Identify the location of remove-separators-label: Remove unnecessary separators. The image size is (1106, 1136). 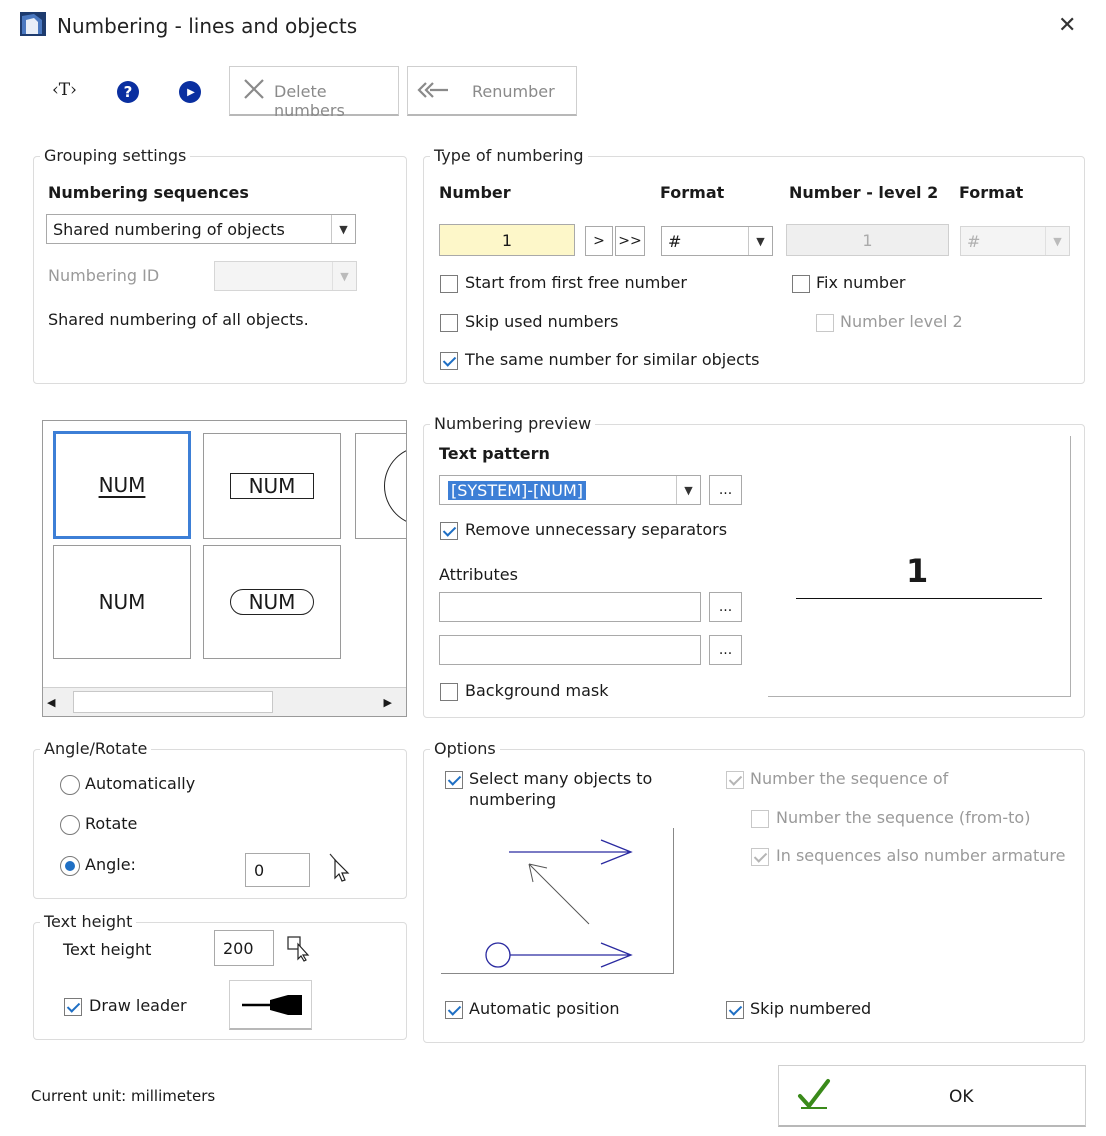
(596, 529).